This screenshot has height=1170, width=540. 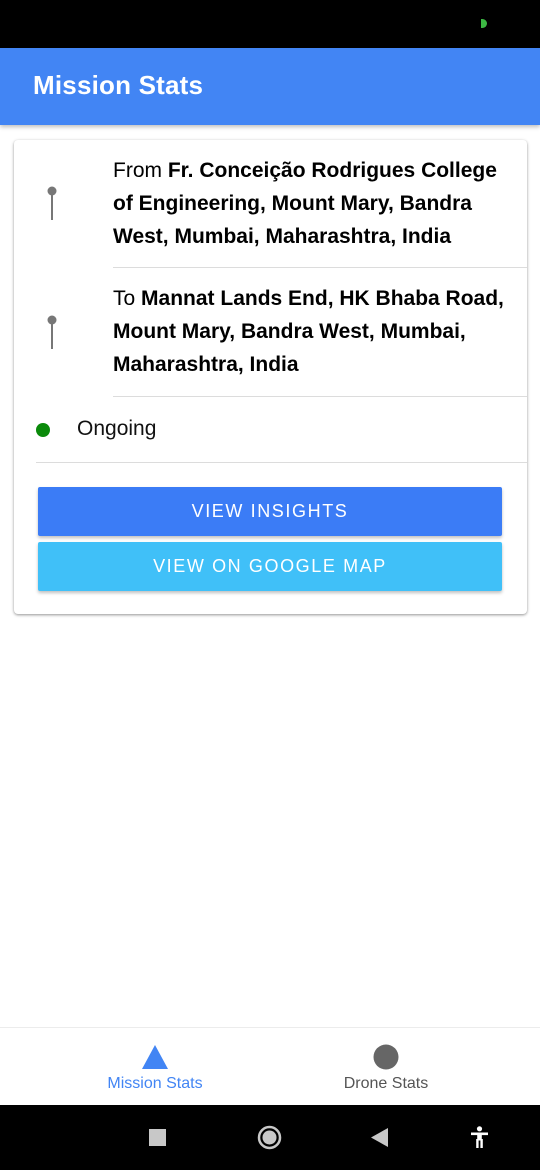 I want to click on system-navigation-bar, so click(x=270, y=1137).